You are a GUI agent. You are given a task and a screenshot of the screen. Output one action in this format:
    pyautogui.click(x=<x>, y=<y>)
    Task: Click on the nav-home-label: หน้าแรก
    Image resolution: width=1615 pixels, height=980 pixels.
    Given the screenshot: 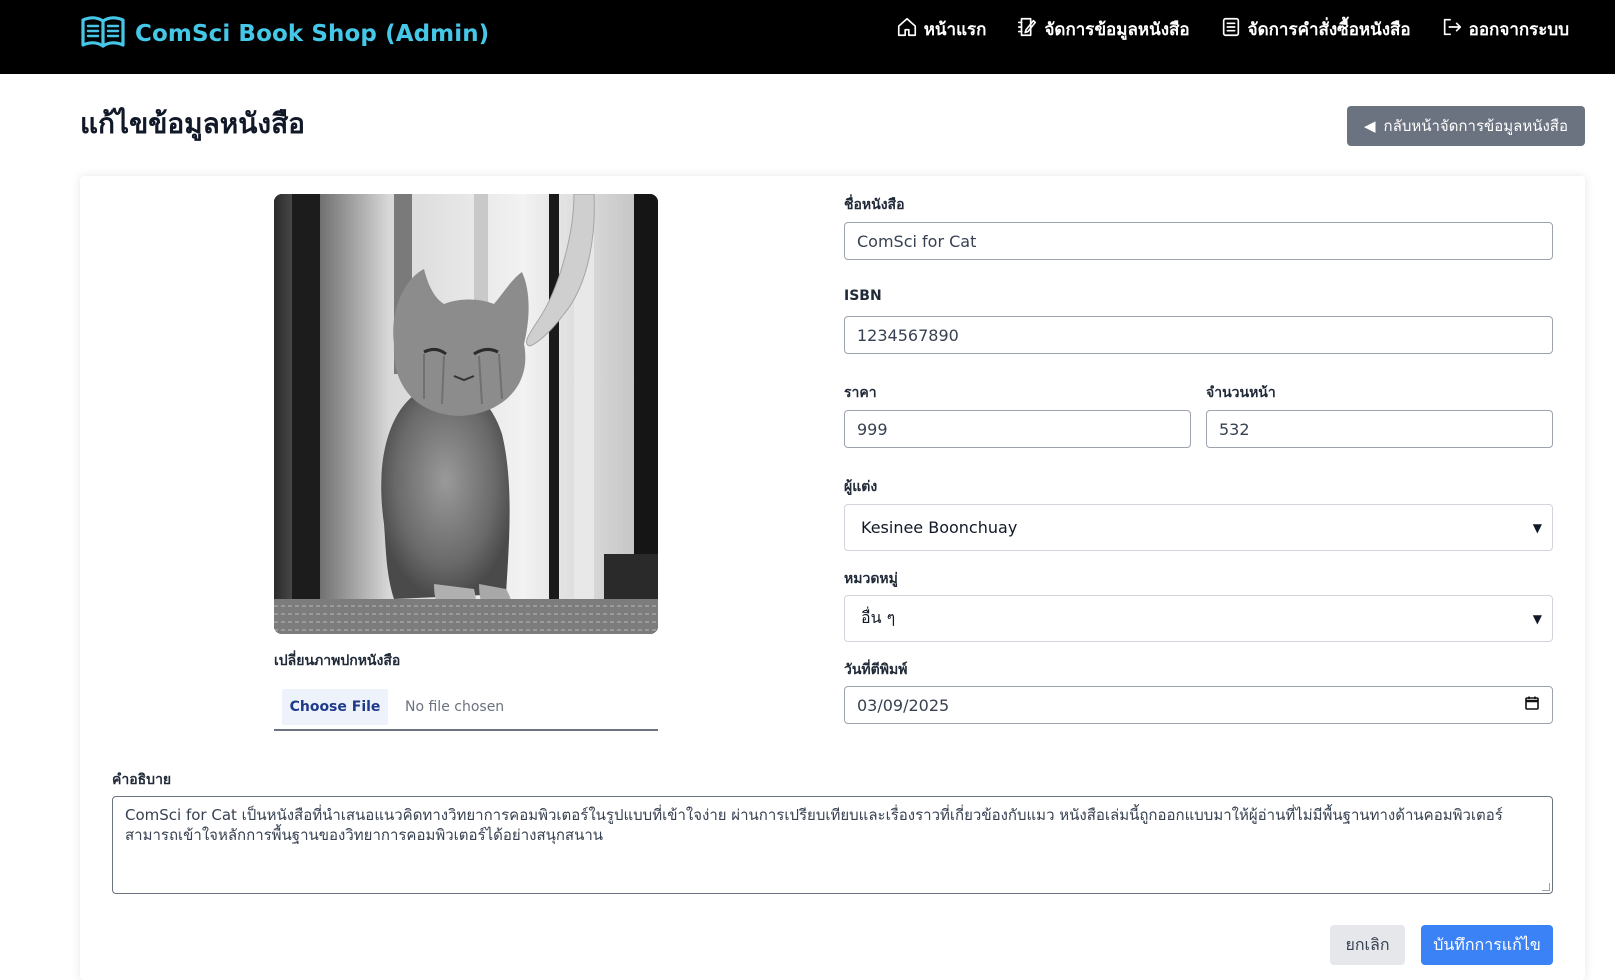 What is the action you would take?
    pyautogui.click(x=955, y=30)
    